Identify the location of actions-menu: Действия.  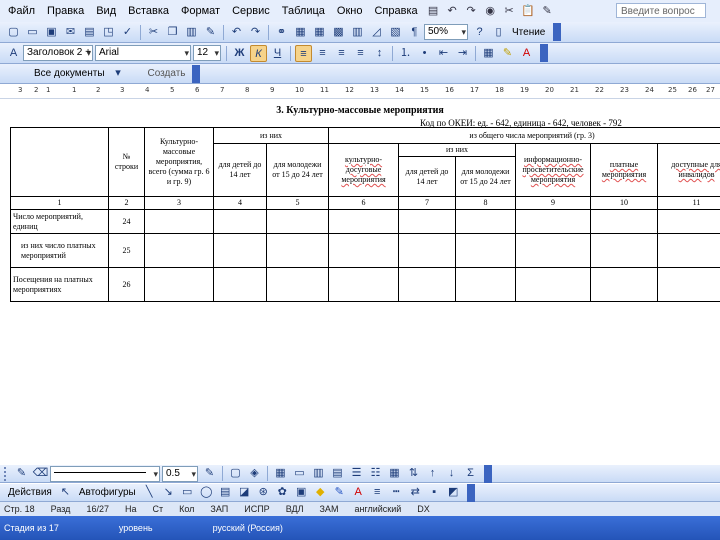
(30, 492).